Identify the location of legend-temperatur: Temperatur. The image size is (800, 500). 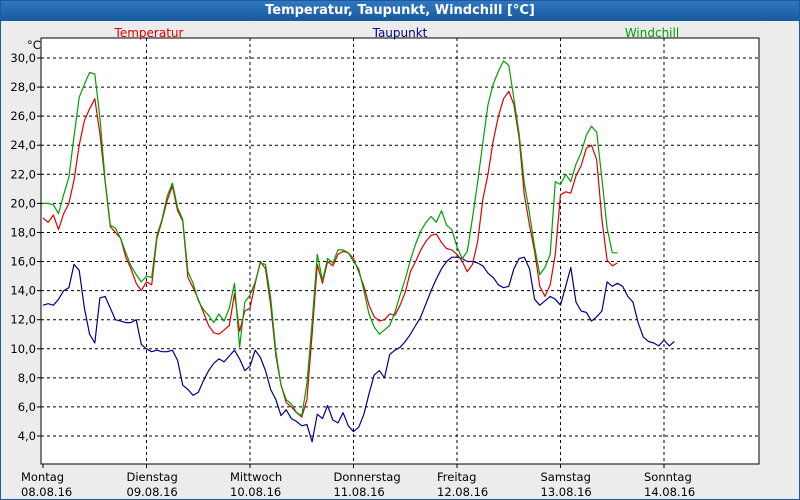
(149, 33).